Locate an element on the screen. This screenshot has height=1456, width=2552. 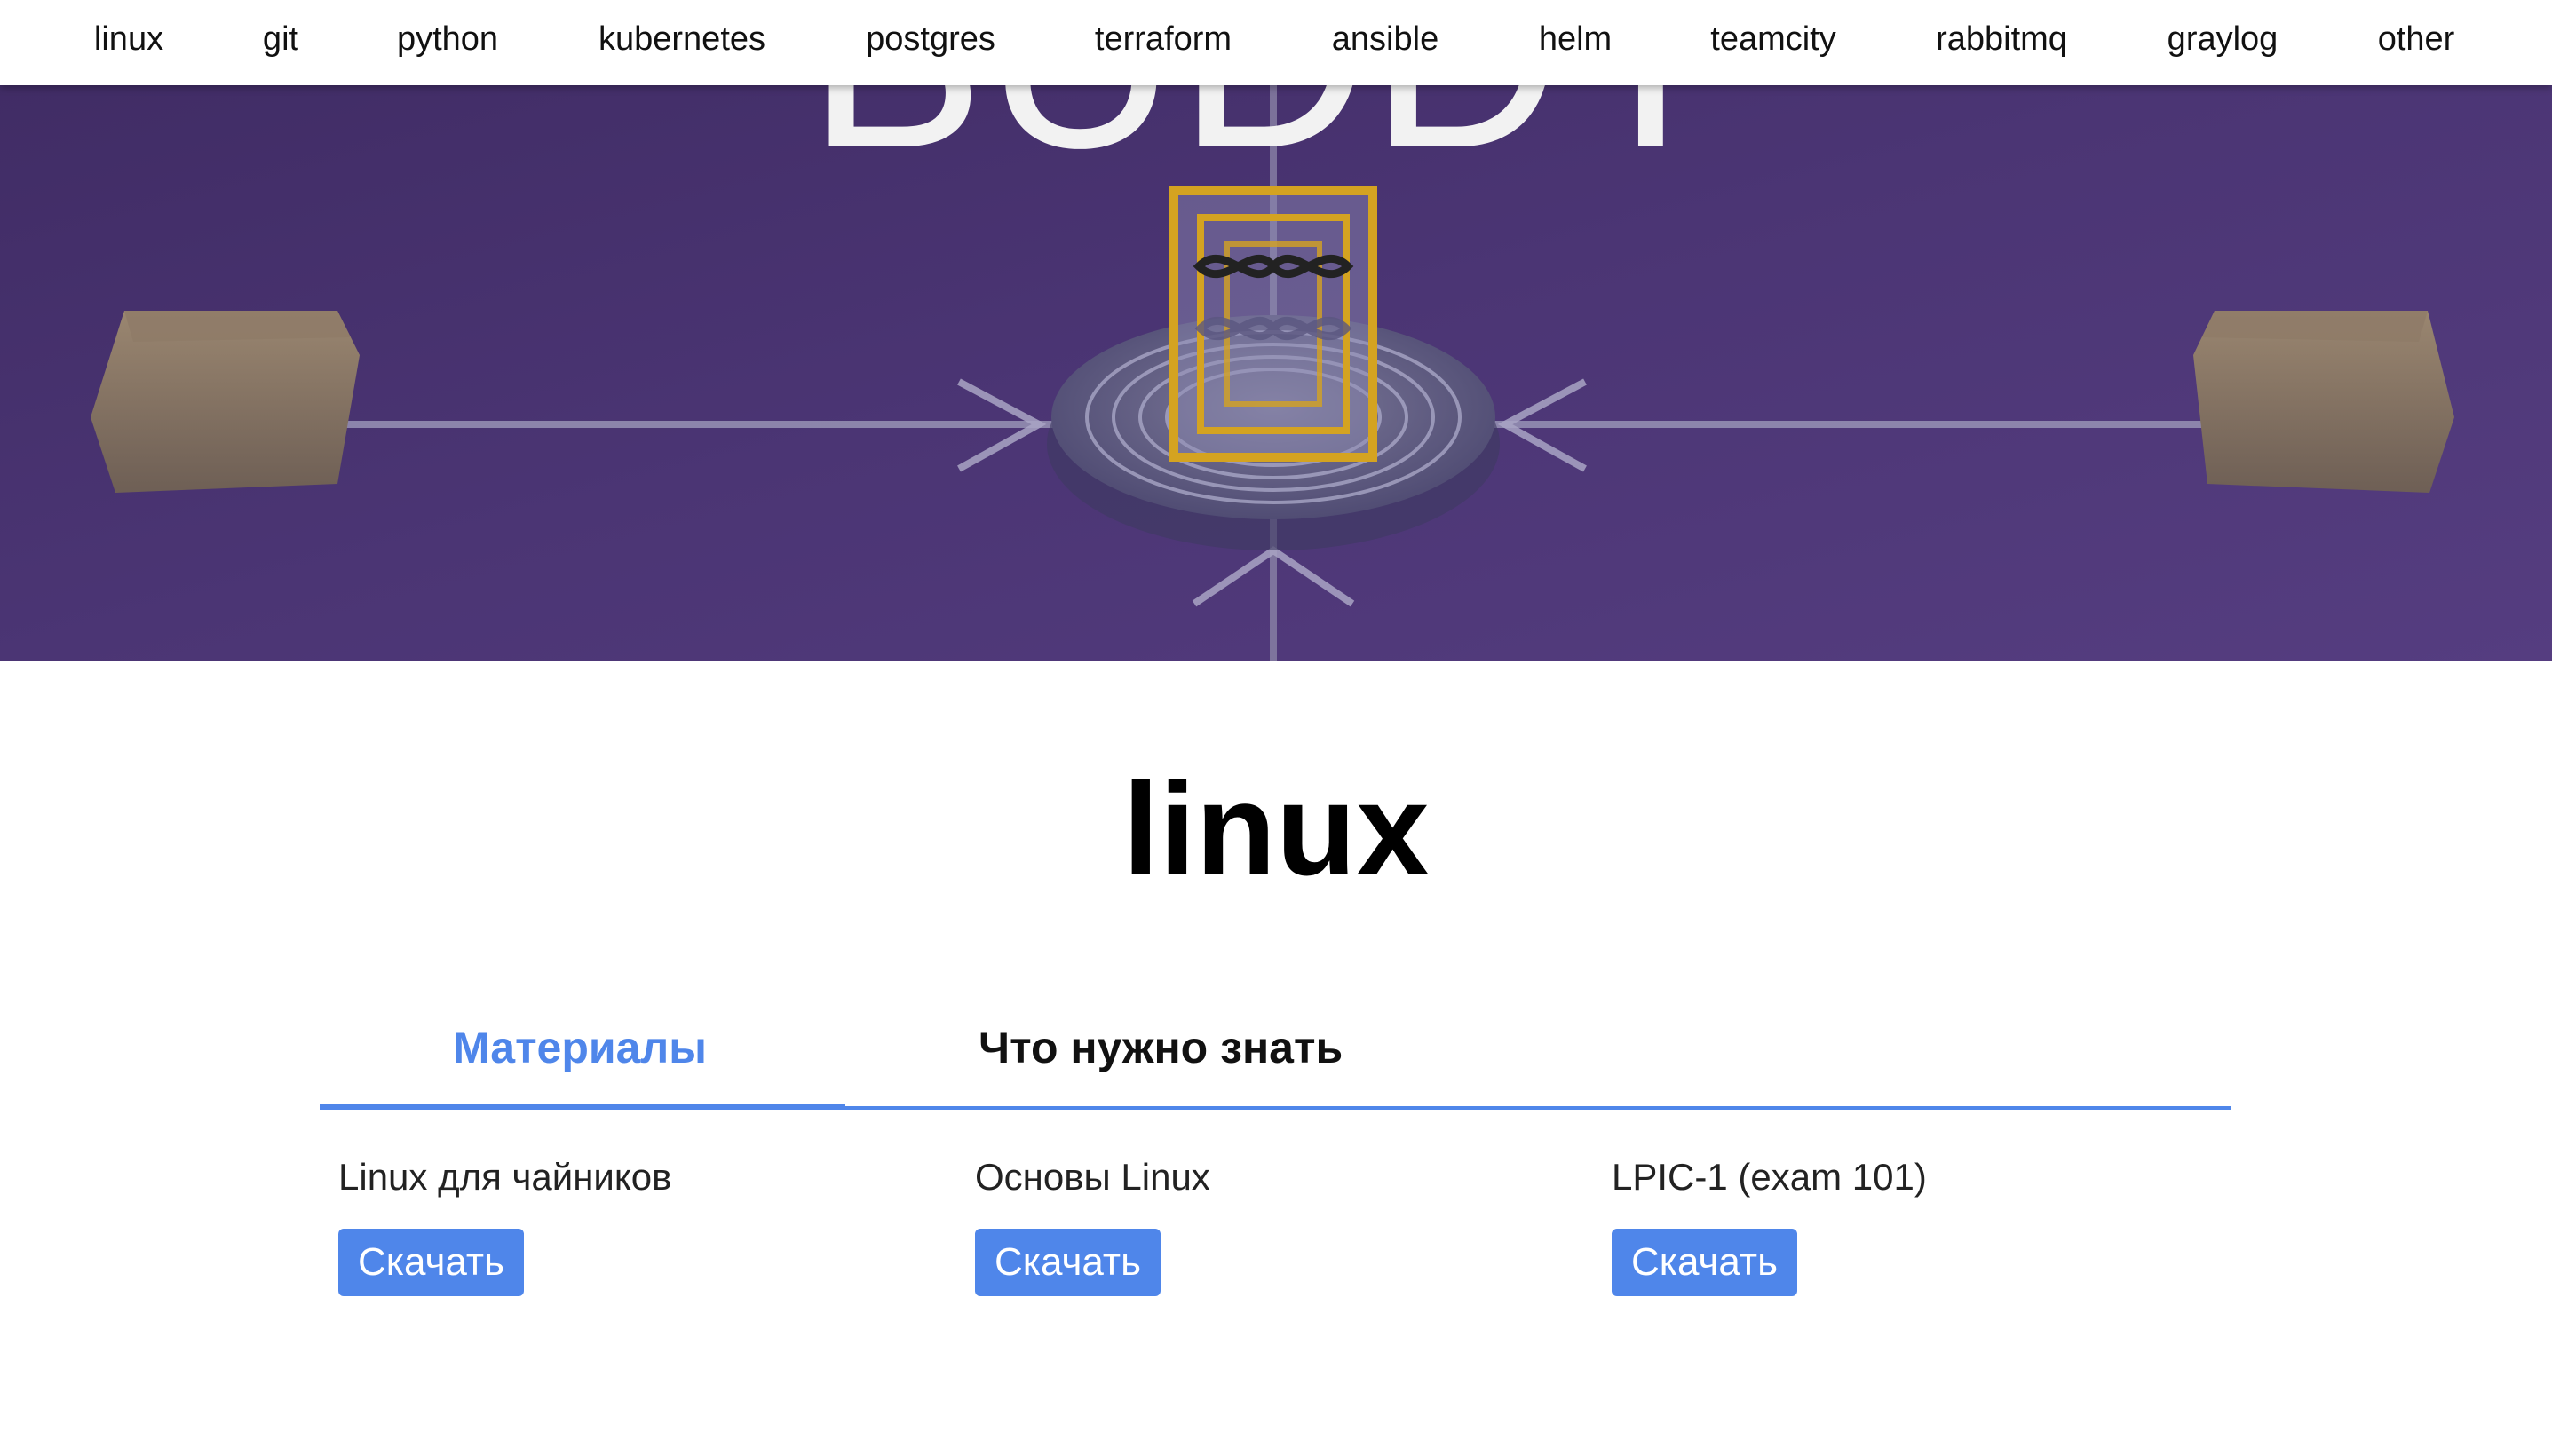
tab-what-to-know: Что нужно знать is located at coordinates (1161, 1047).